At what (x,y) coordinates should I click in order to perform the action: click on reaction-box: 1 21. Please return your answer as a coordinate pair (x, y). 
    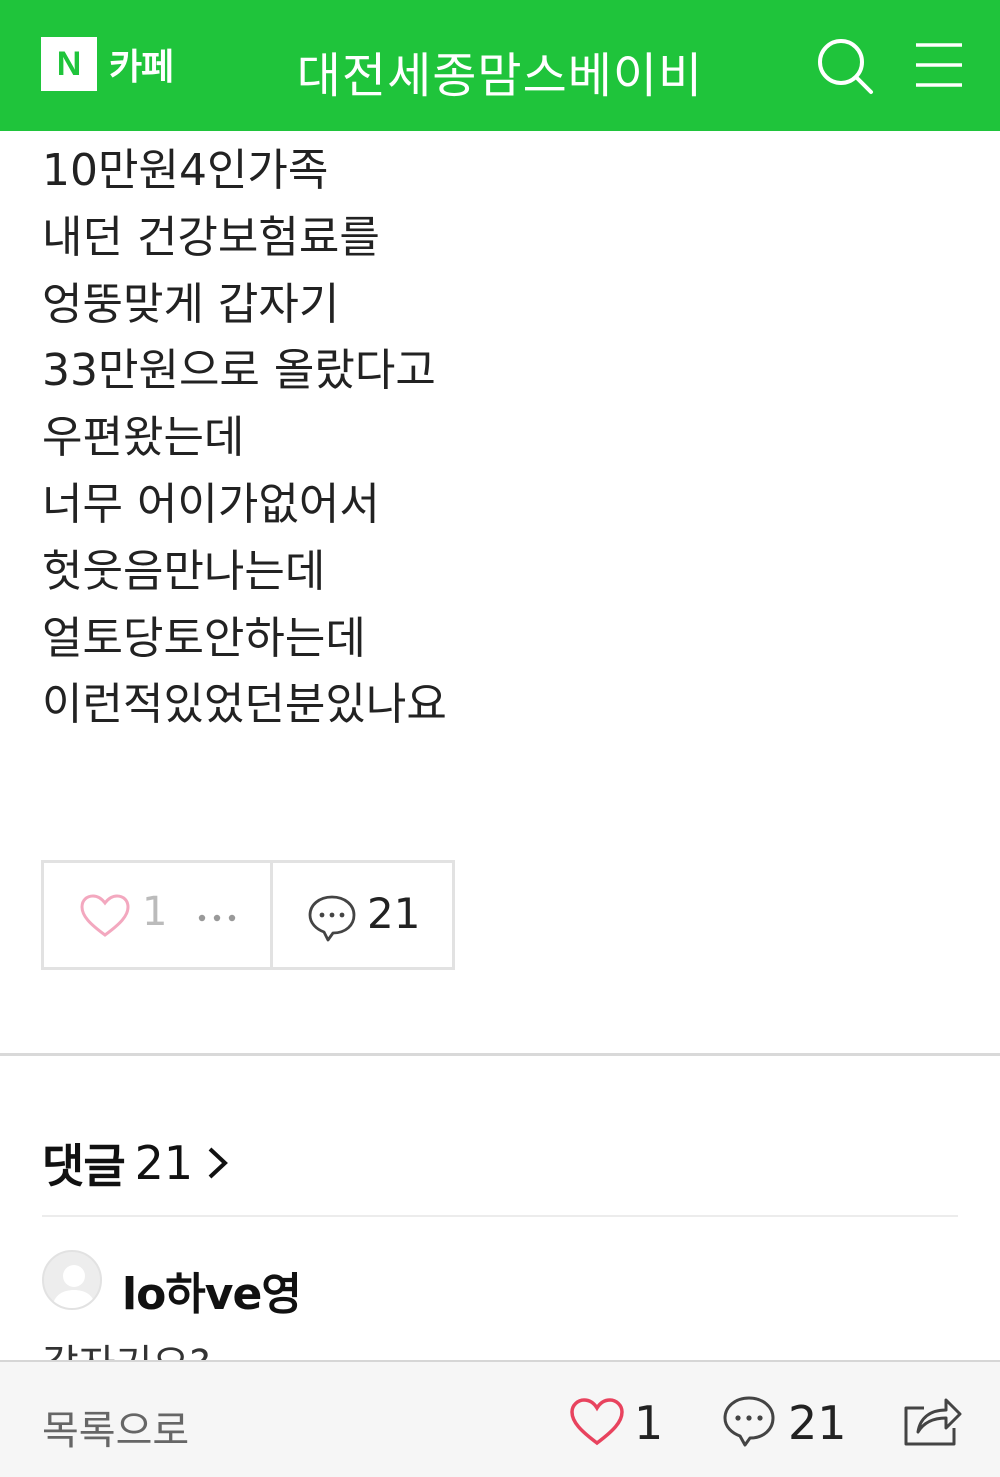
    Looking at the image, I should click on (248, 915).